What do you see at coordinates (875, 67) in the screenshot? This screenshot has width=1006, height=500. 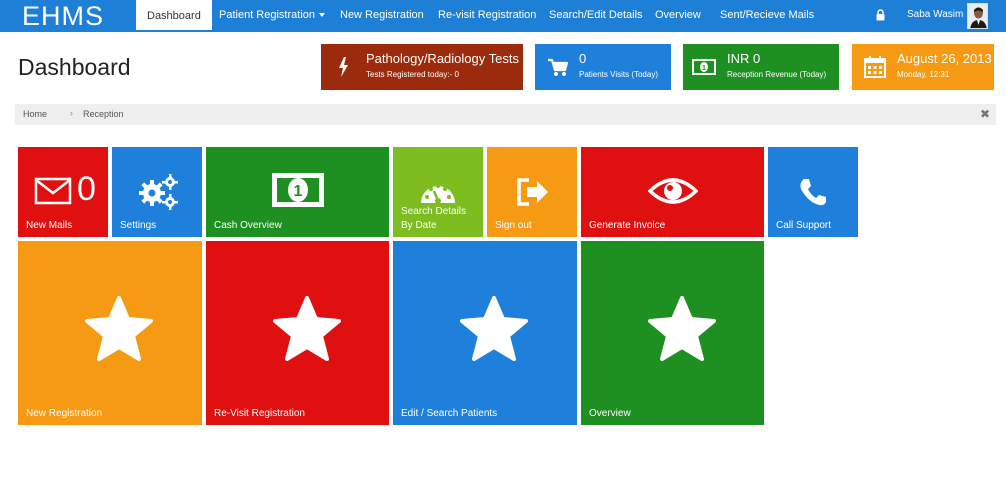 I see `calendar-icon` at bounding box center [875, 67].